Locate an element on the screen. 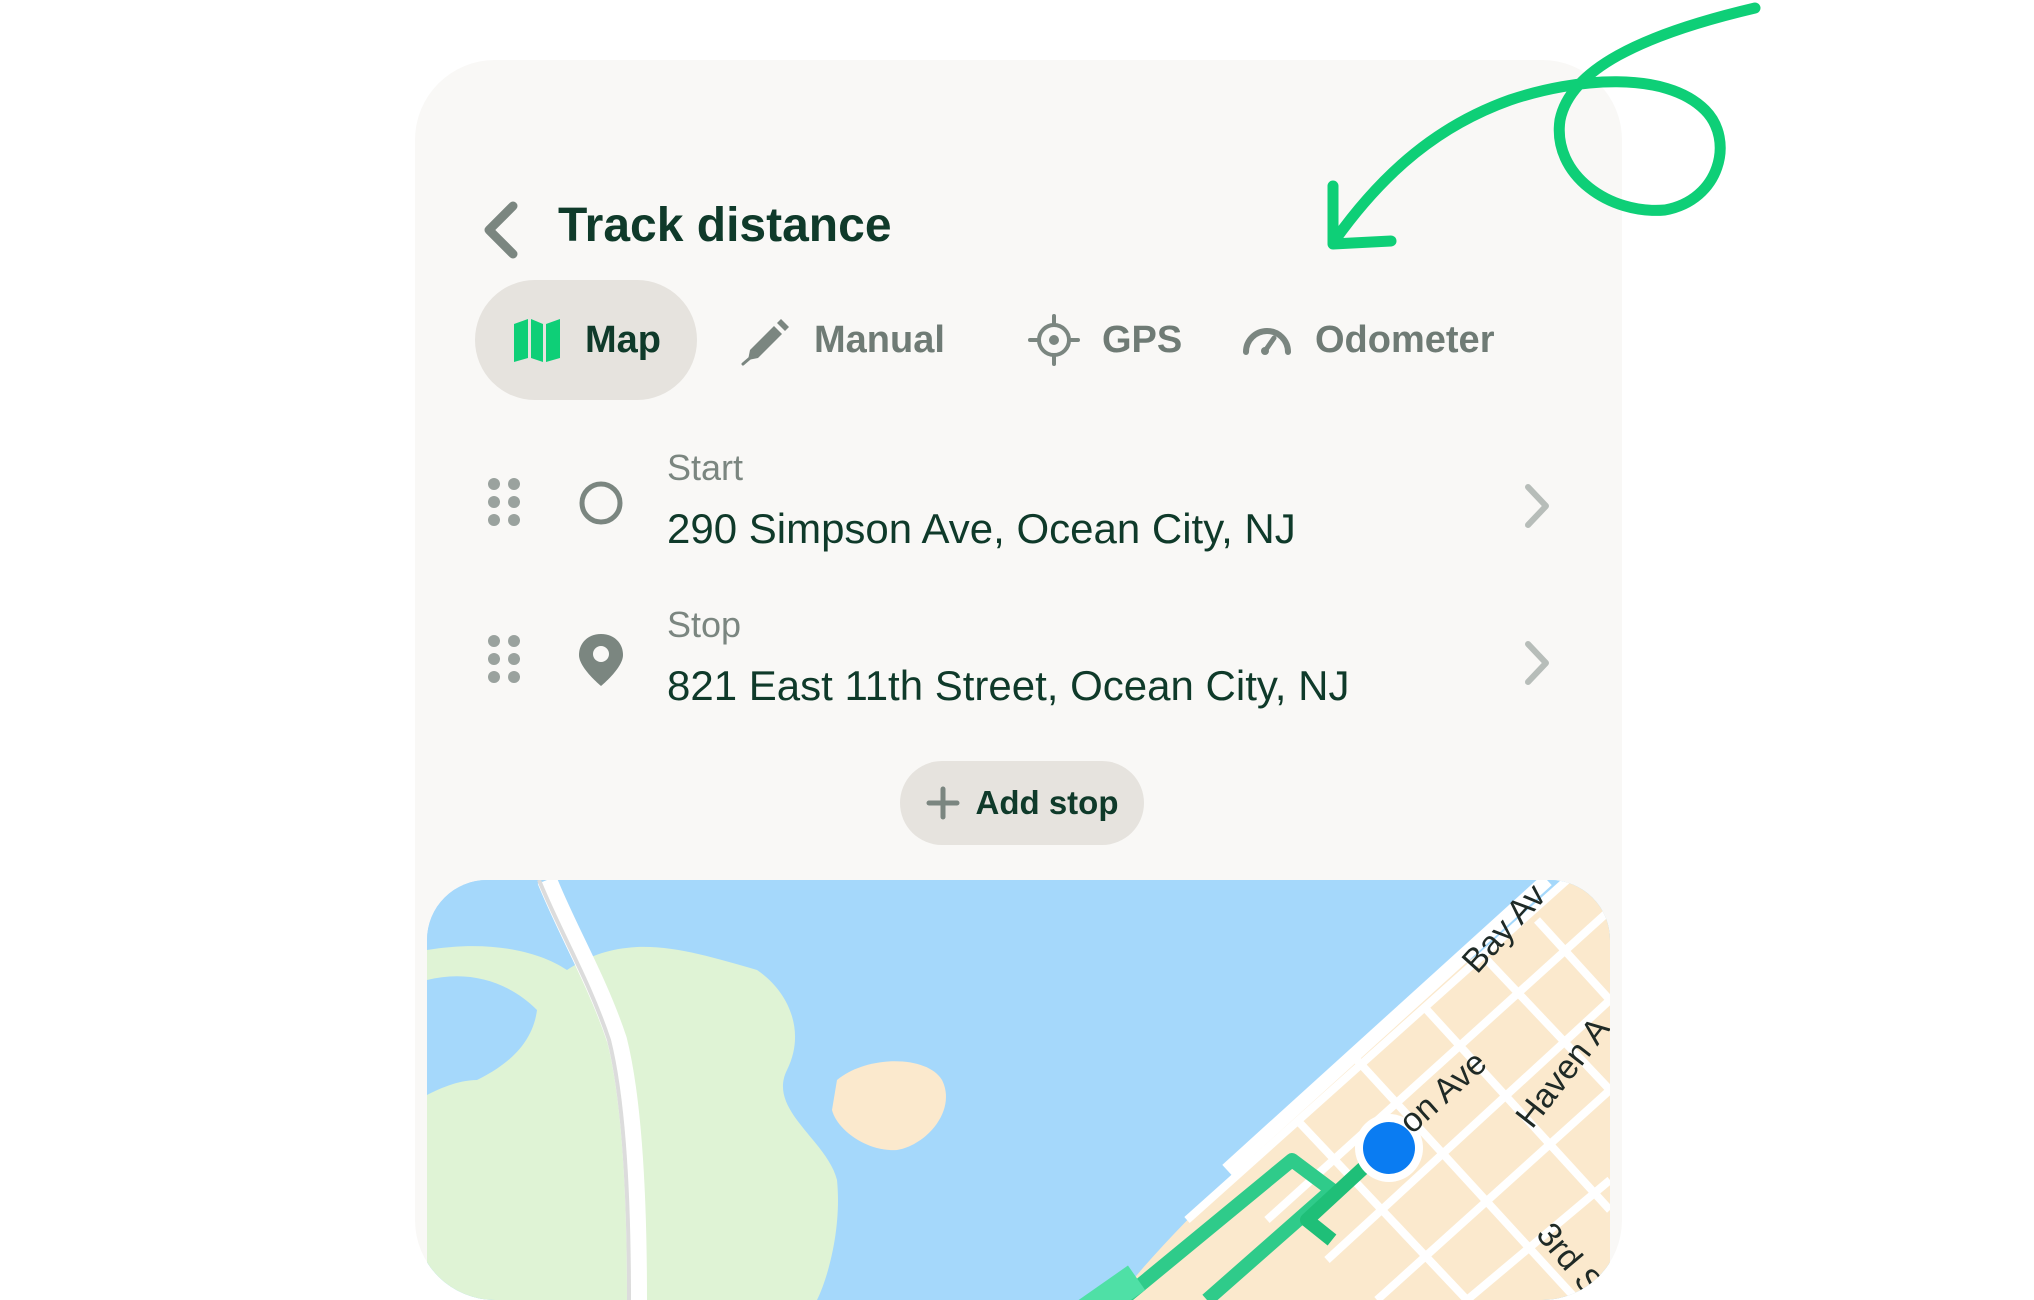 This screenshot has width=2034, height=1300. chevron-left-icon is located at coordinates (501, 230).